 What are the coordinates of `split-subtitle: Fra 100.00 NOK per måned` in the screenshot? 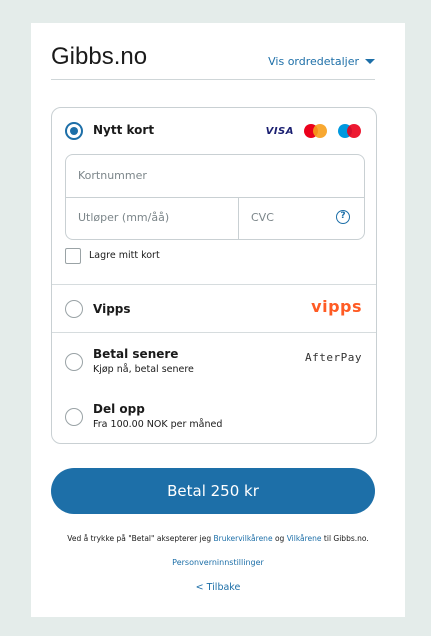 It's located at (158, 424).